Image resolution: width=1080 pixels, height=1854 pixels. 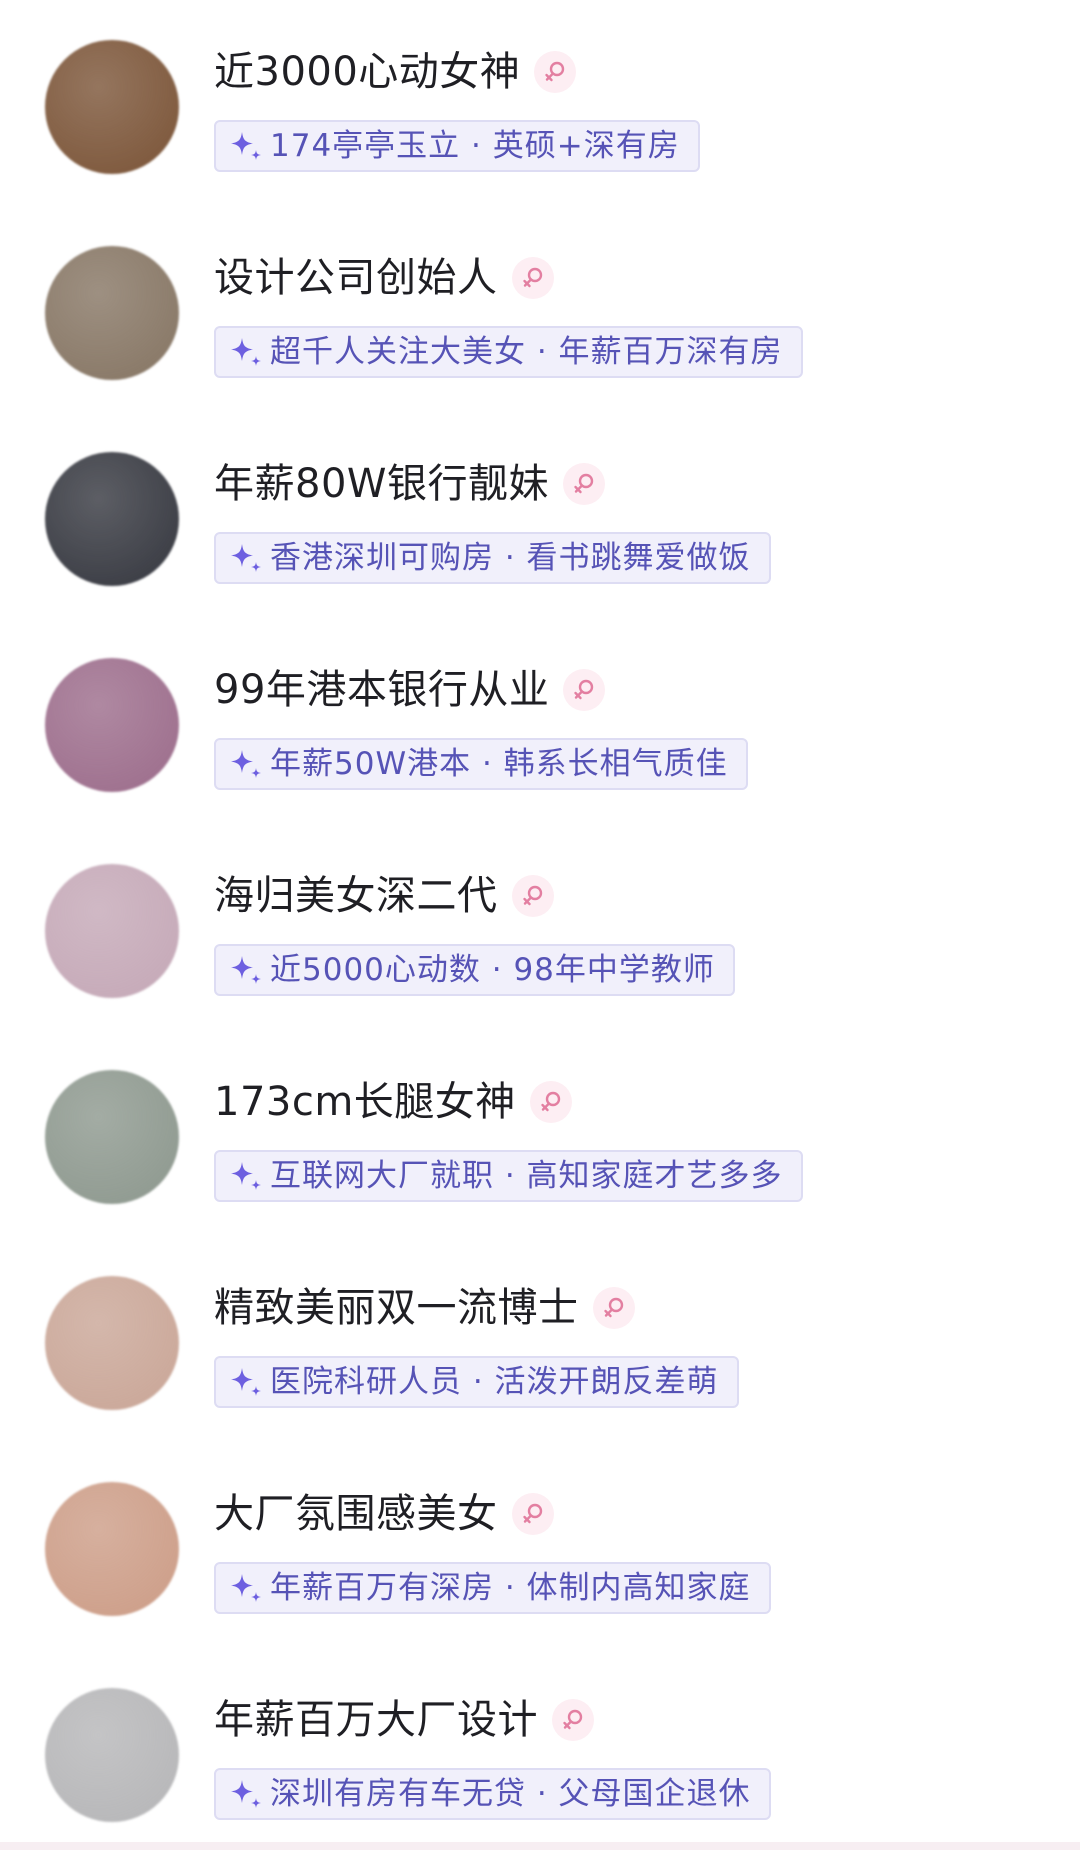 I want to click on profile-item: 年薪80W银行靓妹 香港深圳可购房 · 看书跳舞爱做饭, so click(x=540, y=515).